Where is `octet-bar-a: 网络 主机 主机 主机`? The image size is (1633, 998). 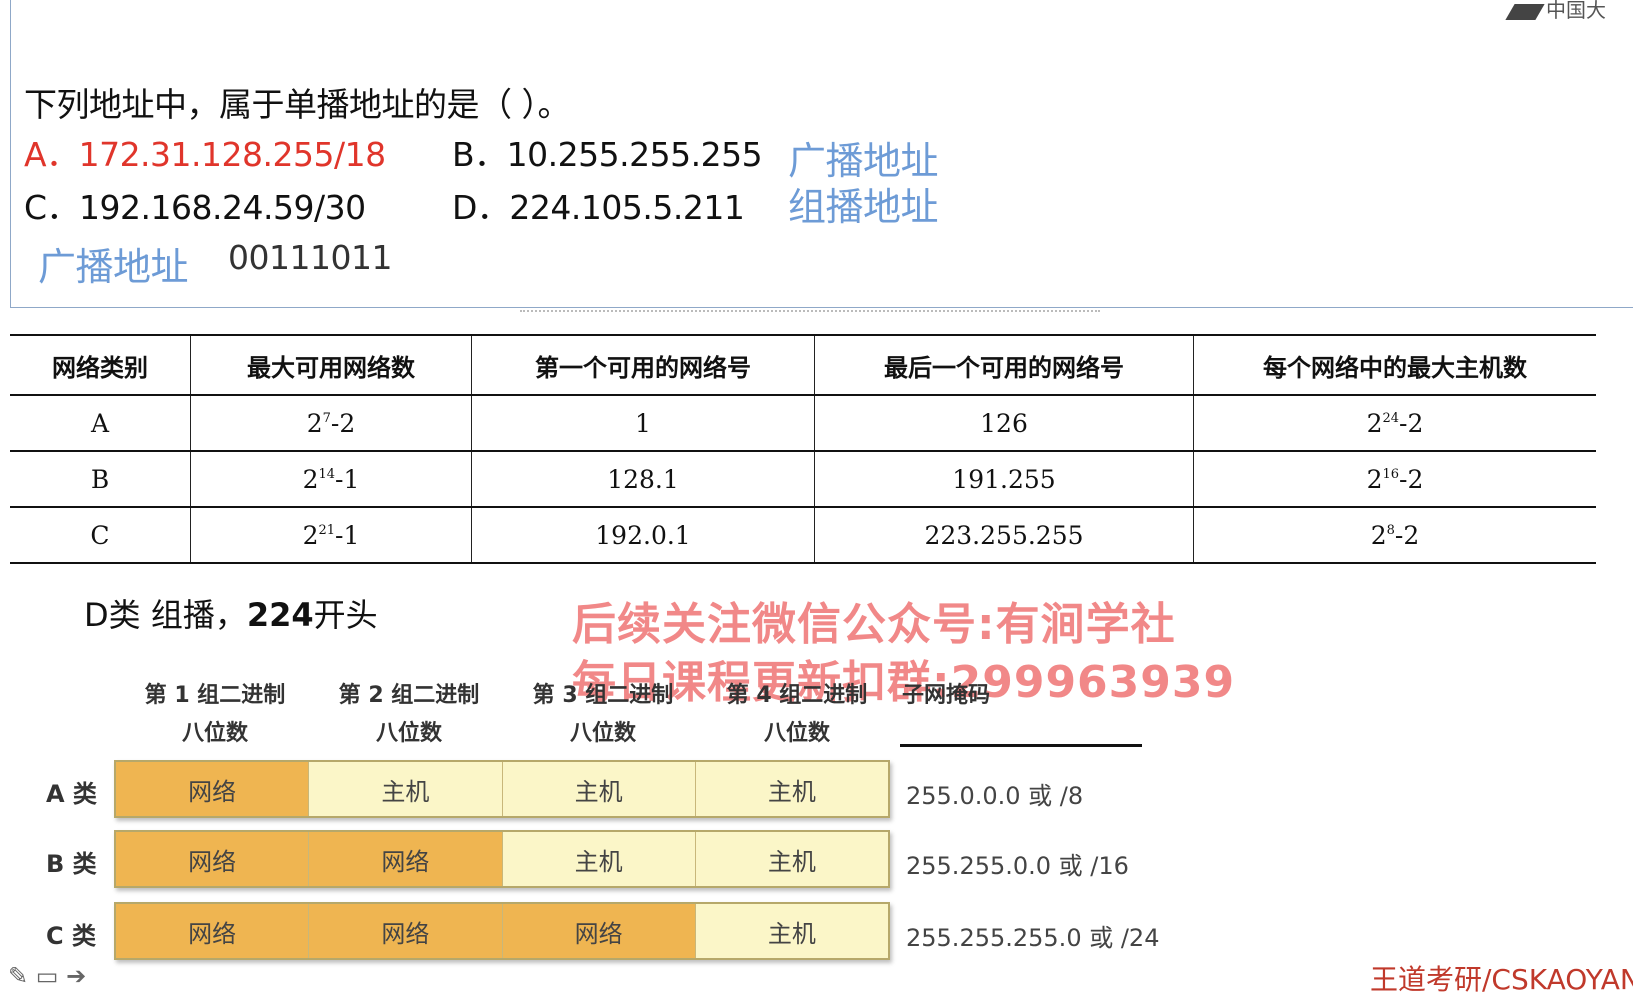 octet-bar-a: 网络 主机 主机 主机 is located at coordinates (502, 789).